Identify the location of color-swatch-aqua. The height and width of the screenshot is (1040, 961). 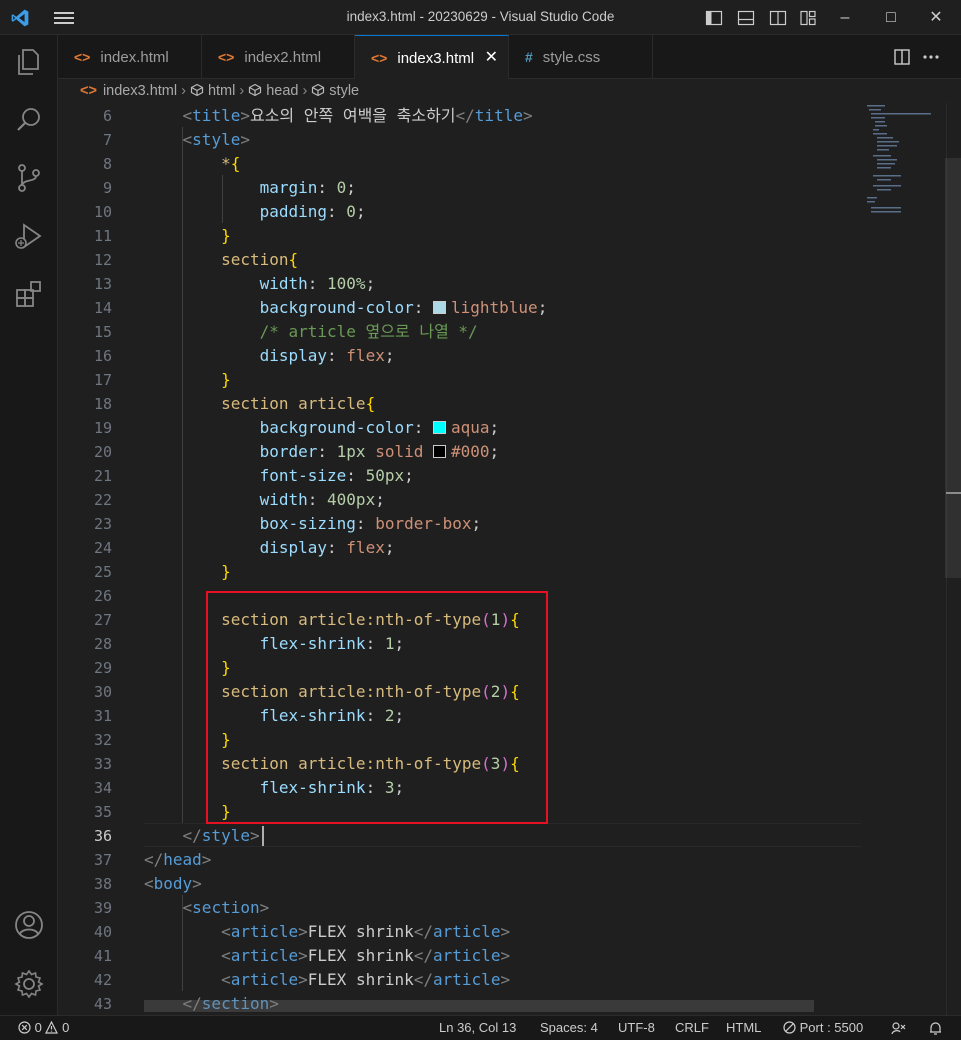
(439, 427).